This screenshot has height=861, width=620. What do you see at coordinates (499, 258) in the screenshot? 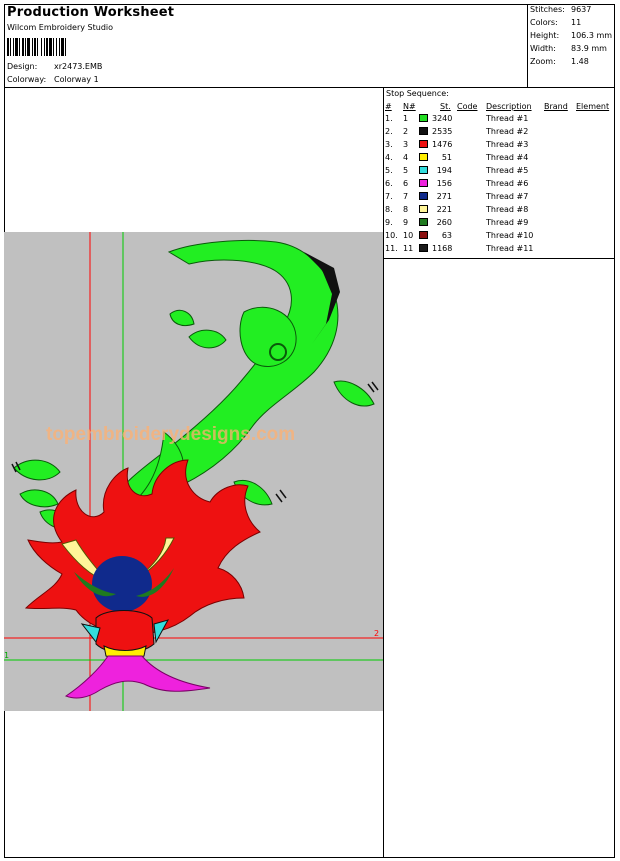
I see `sequence-divider` at bounding box center [499, 258].